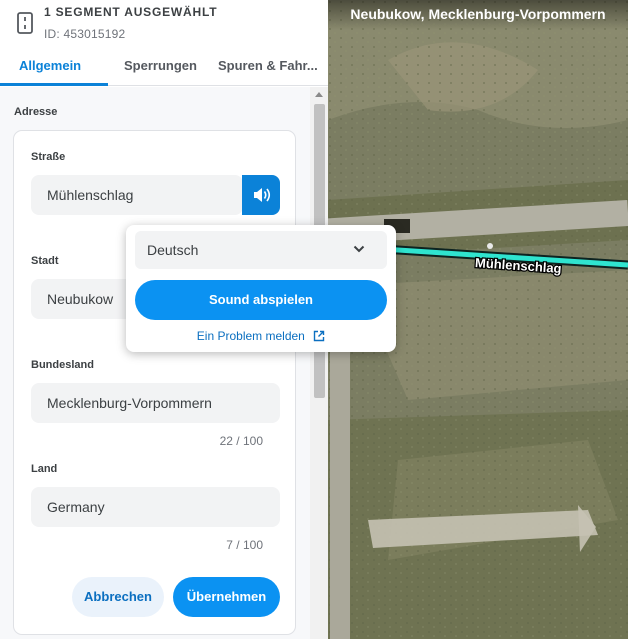 The image size is (628, 639). Describe the element at coordinates (44, 469) in the screenshot. I see `country-label: Land` at that location.